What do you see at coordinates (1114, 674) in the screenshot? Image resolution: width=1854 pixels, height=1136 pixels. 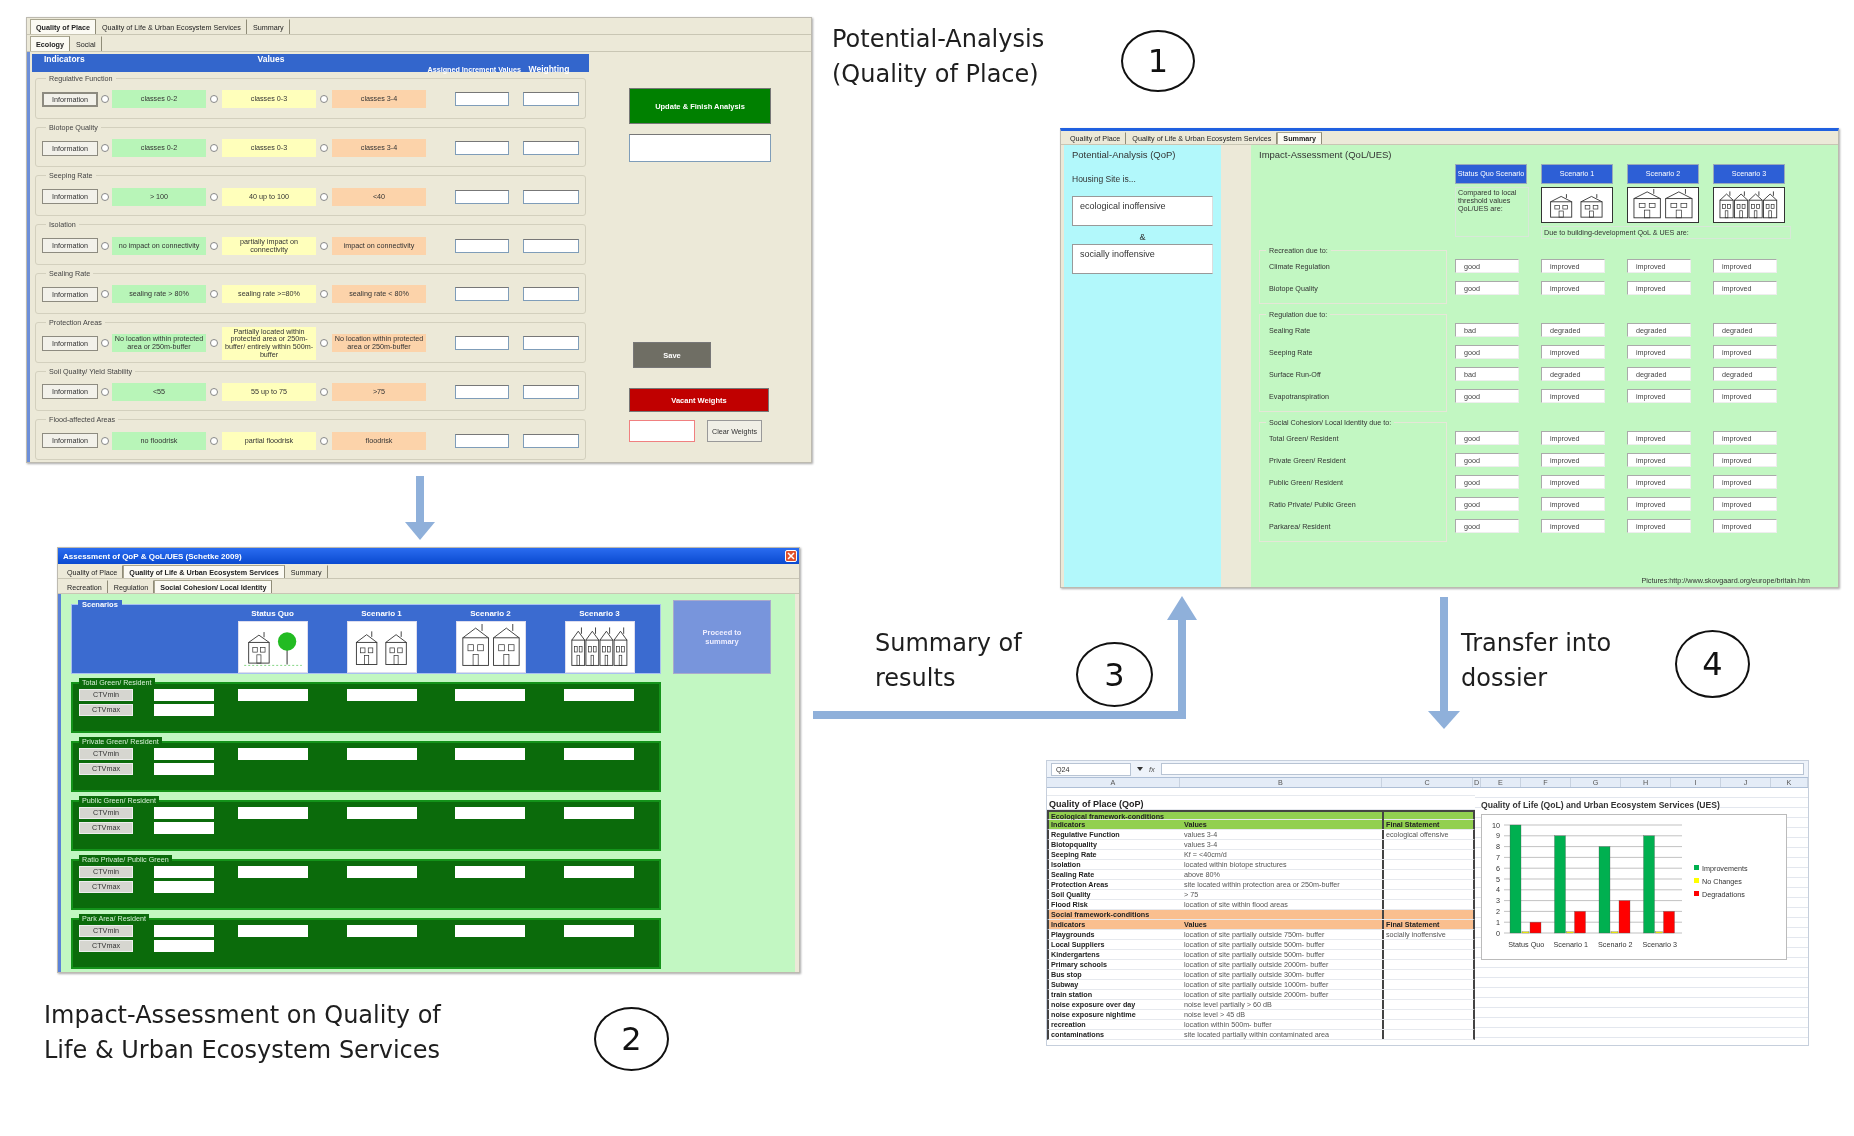 I see `step-number: 3` at bounding box center [1114, 674].